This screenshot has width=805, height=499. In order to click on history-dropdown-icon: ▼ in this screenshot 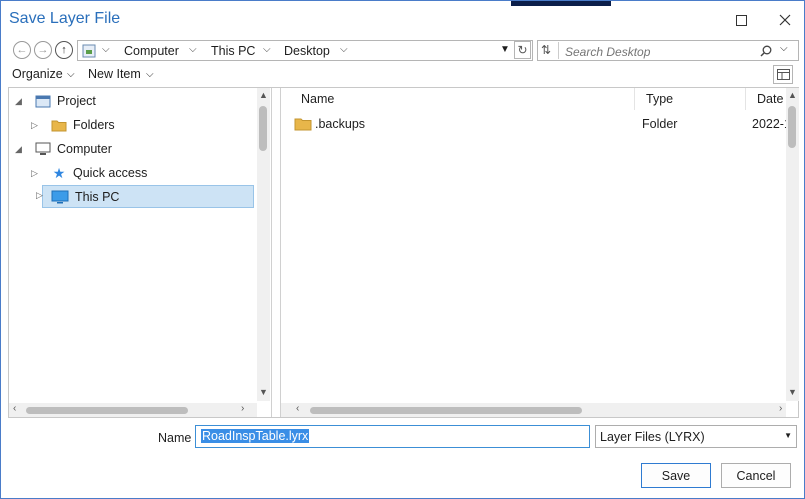, I will do `click(505, 49)`.